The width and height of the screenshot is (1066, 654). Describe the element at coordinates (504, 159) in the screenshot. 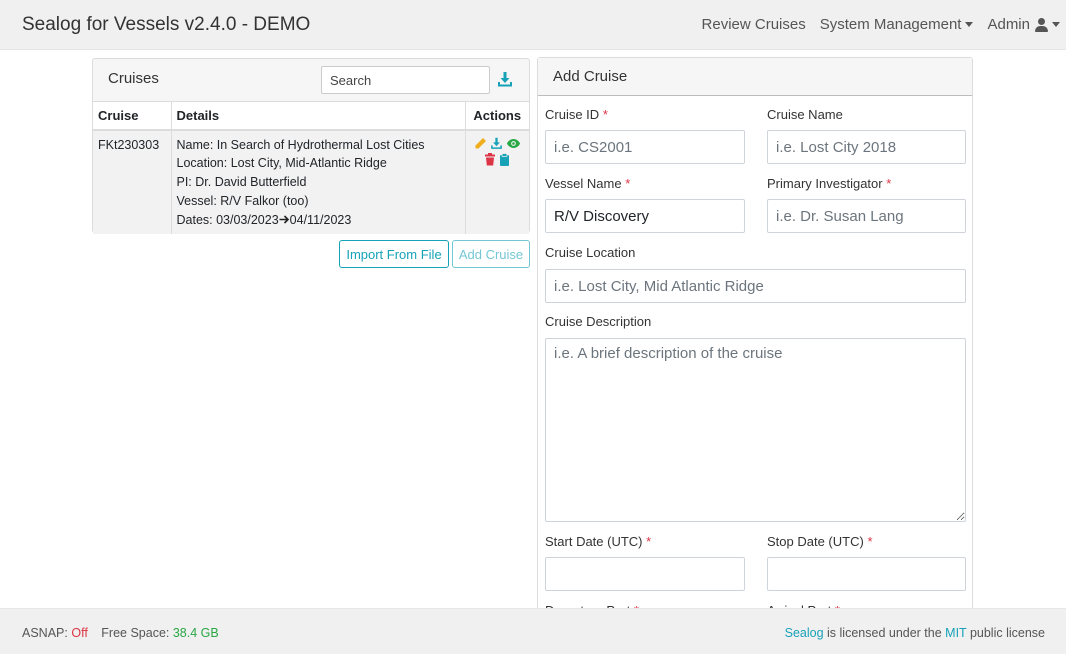

I see `clipboard-icon` at that location.